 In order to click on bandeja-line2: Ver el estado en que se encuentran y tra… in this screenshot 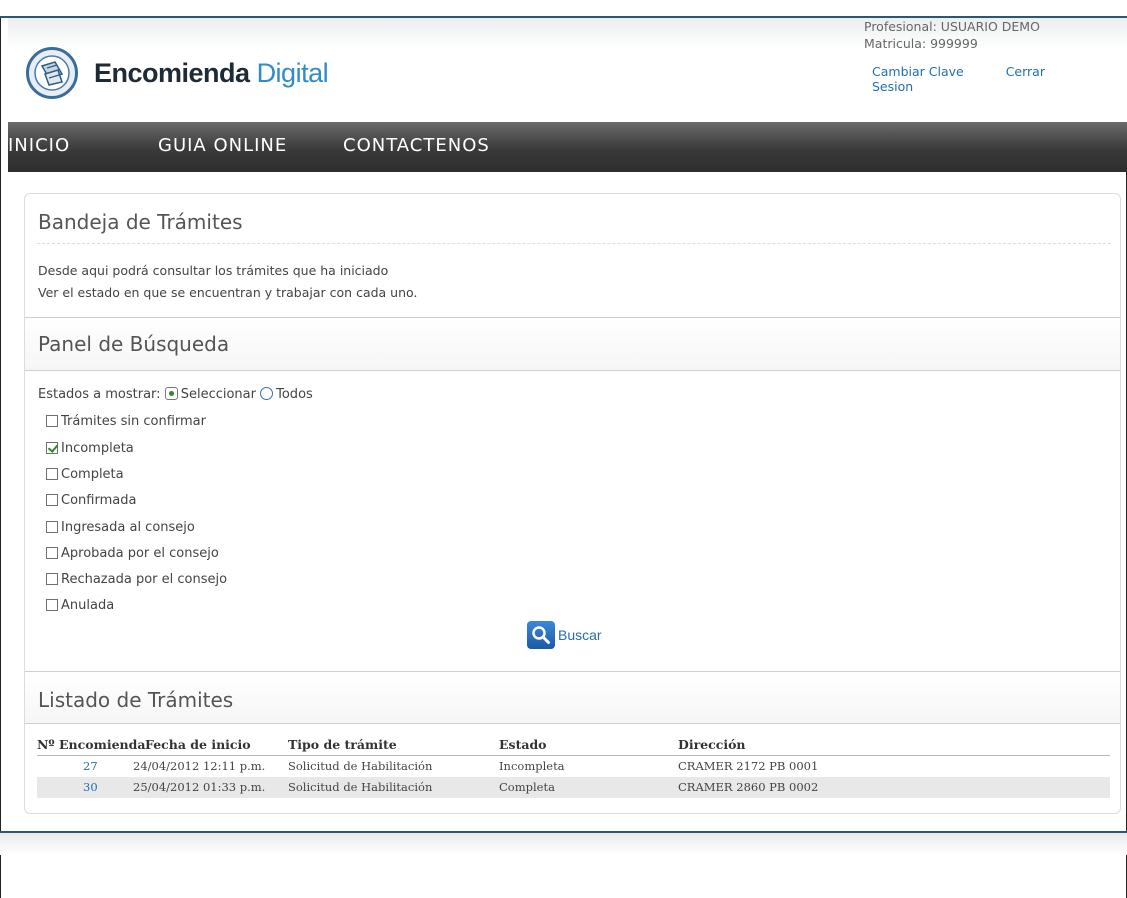, I will do `click(228, 292)`.